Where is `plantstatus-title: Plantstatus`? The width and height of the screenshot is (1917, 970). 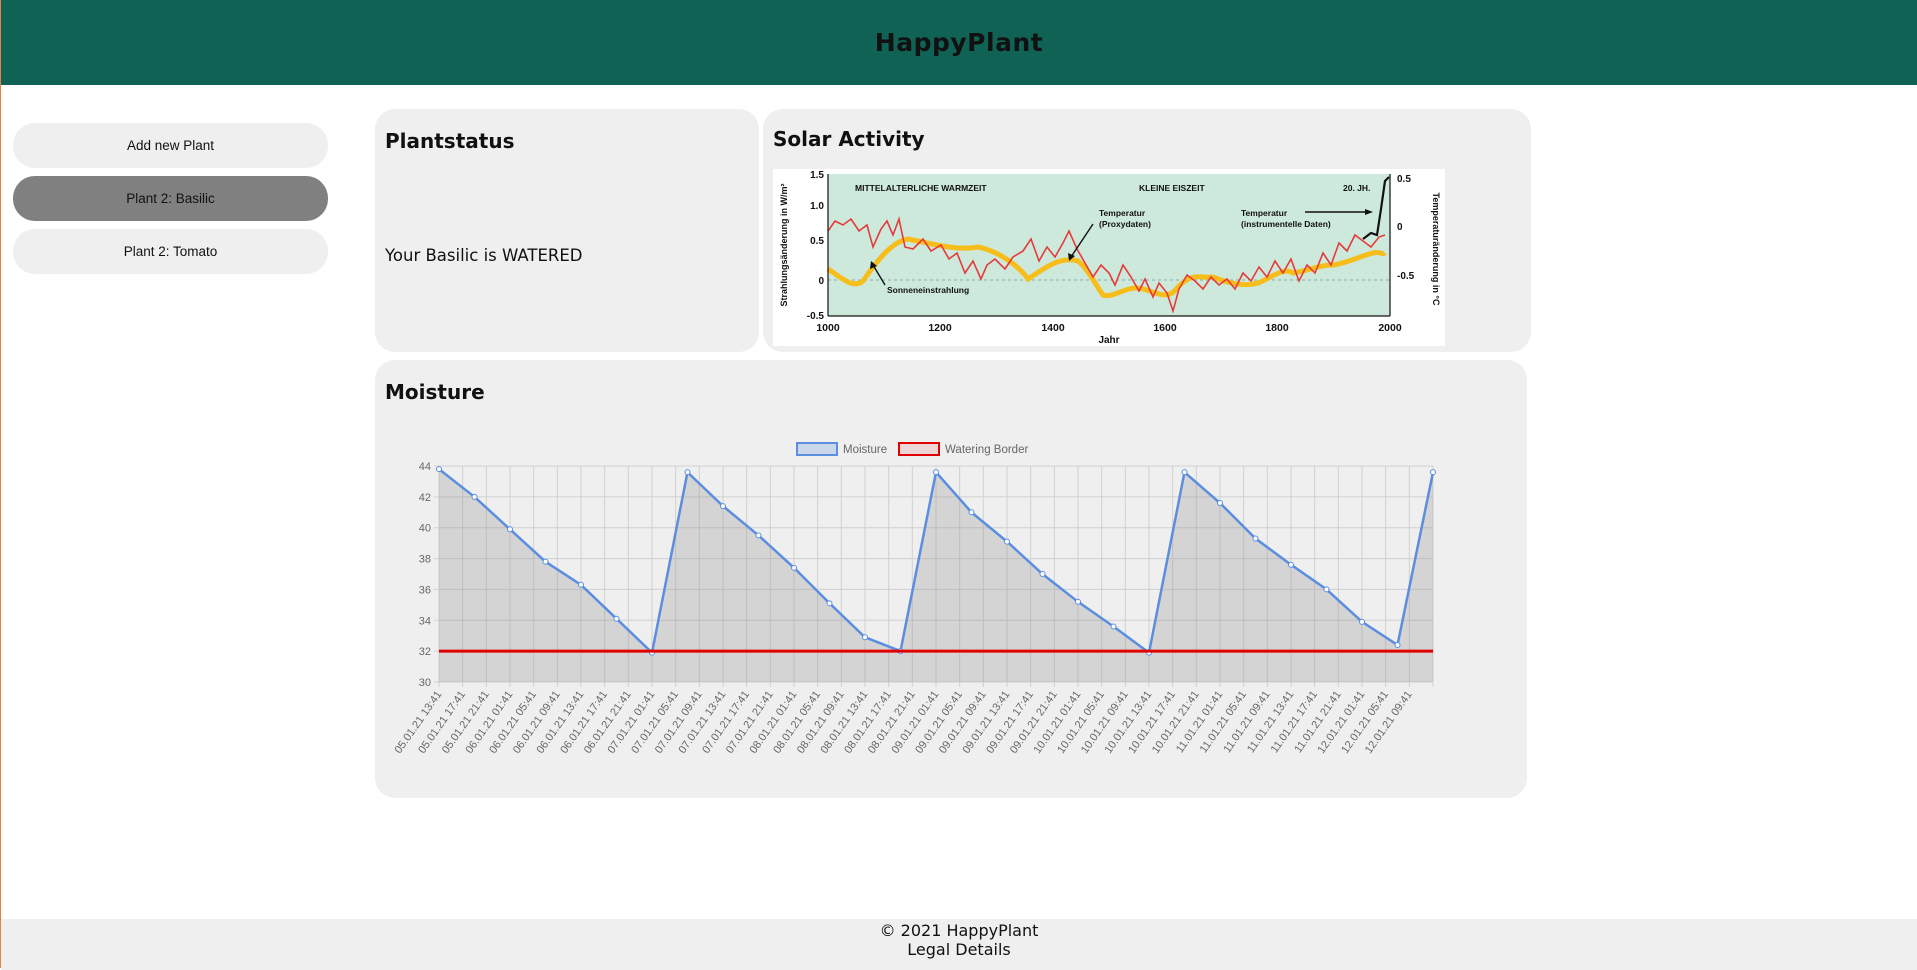
plantstatus-title: Plantstatus is located at coordinates (450, 141).